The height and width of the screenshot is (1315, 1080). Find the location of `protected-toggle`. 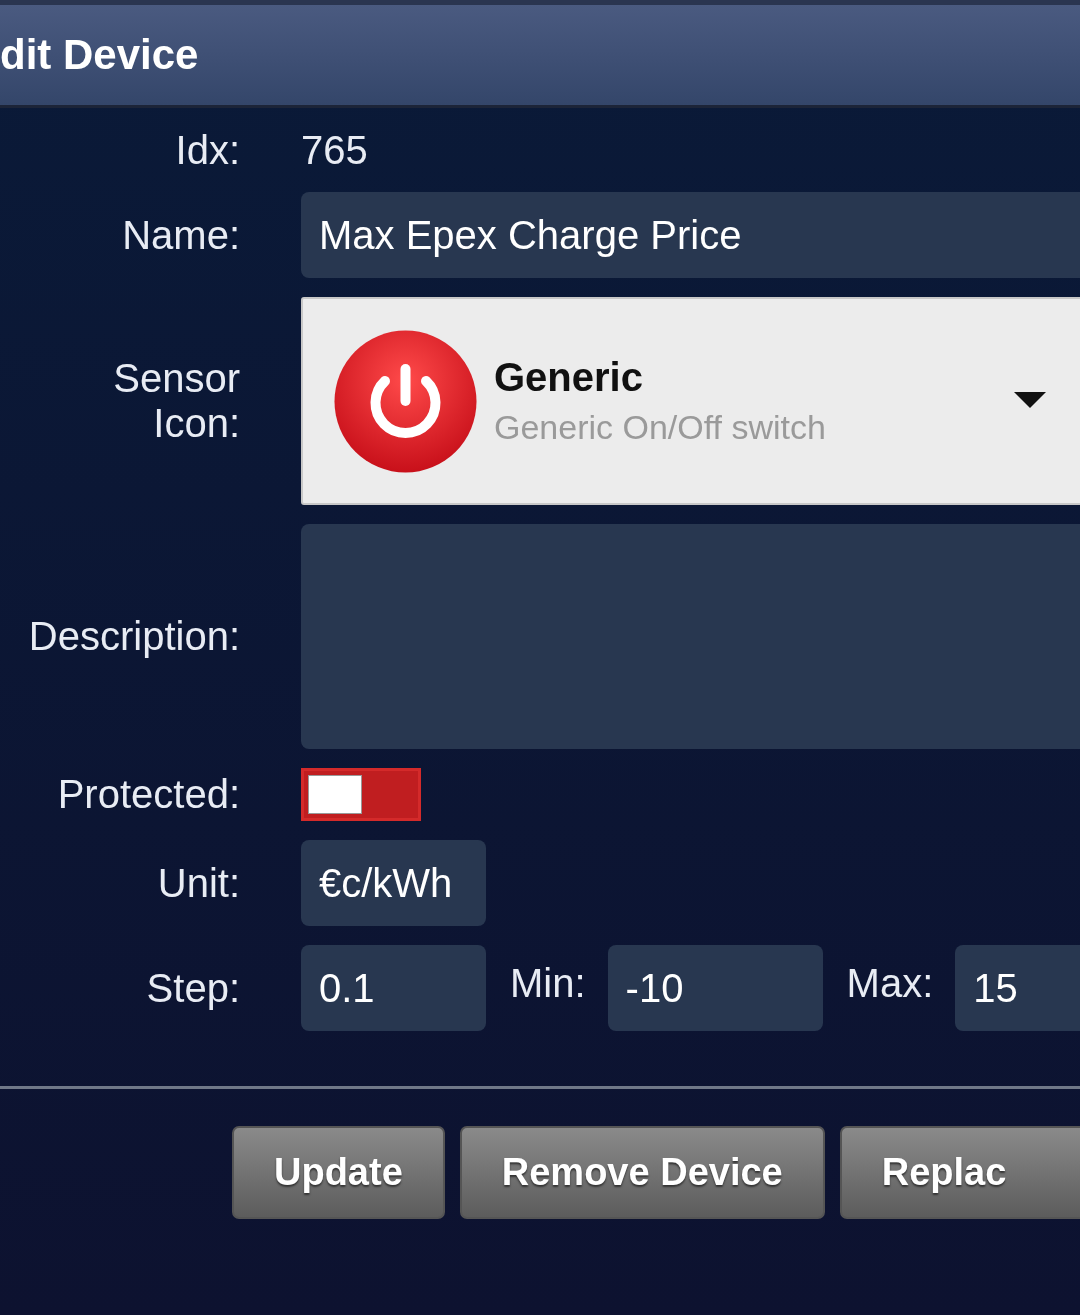

protected-toggle is located at coordinates (361, 794).